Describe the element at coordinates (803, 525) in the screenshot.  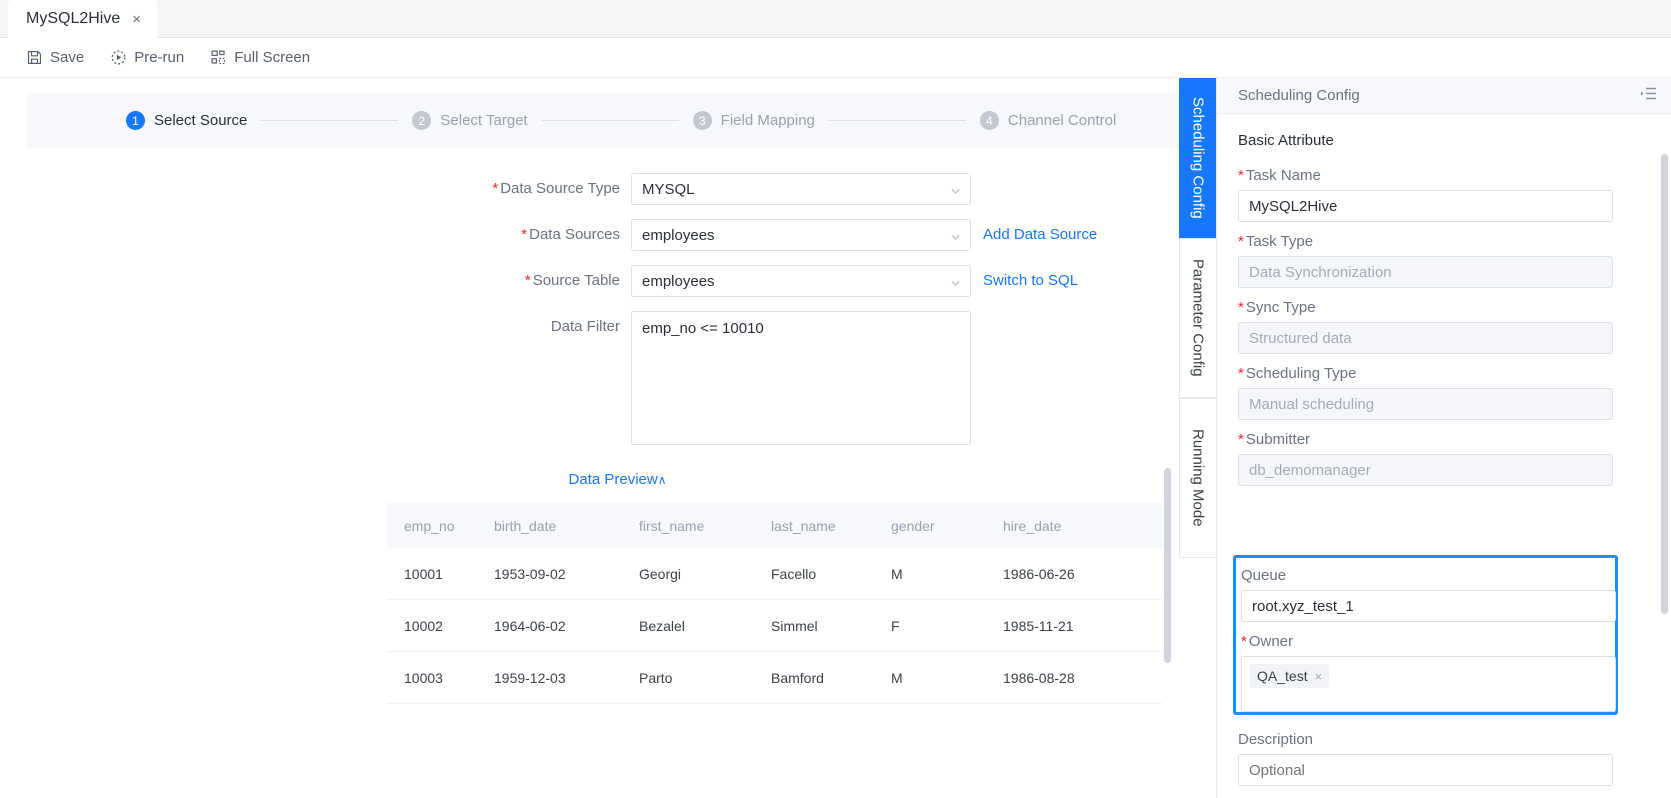
I see `column-header: last_name` at that location.